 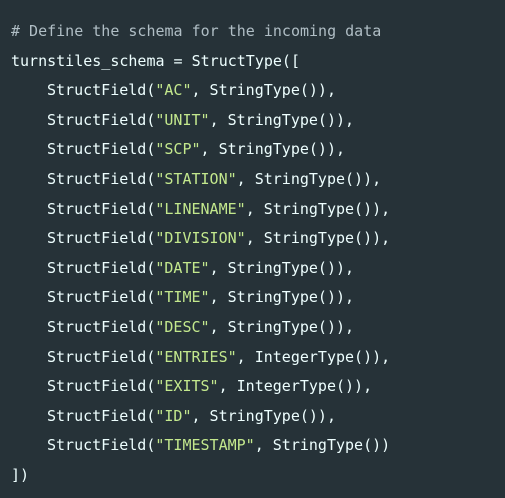 I want to click on struct-field-line: StructField("STATION", StringType()),, so click(x=258, y=180).